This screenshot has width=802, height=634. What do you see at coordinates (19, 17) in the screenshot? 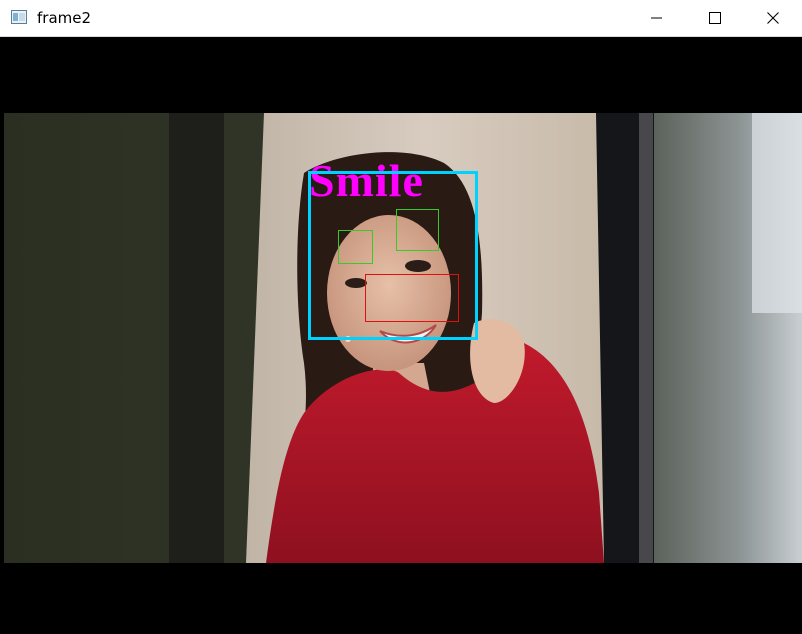
I see `window-app-icon` at bounding box center [19, 17].